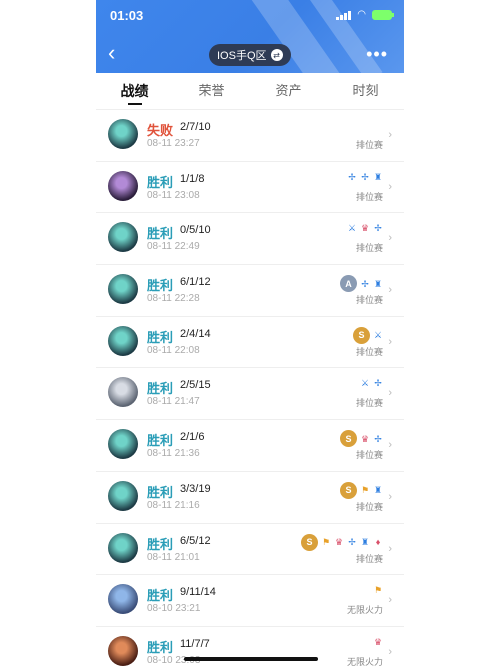 This screenshot has height=667, width=500. Describe the element at coordinates (288, 91) in the screenshot. I see `tab-assets: 资产` at that location.